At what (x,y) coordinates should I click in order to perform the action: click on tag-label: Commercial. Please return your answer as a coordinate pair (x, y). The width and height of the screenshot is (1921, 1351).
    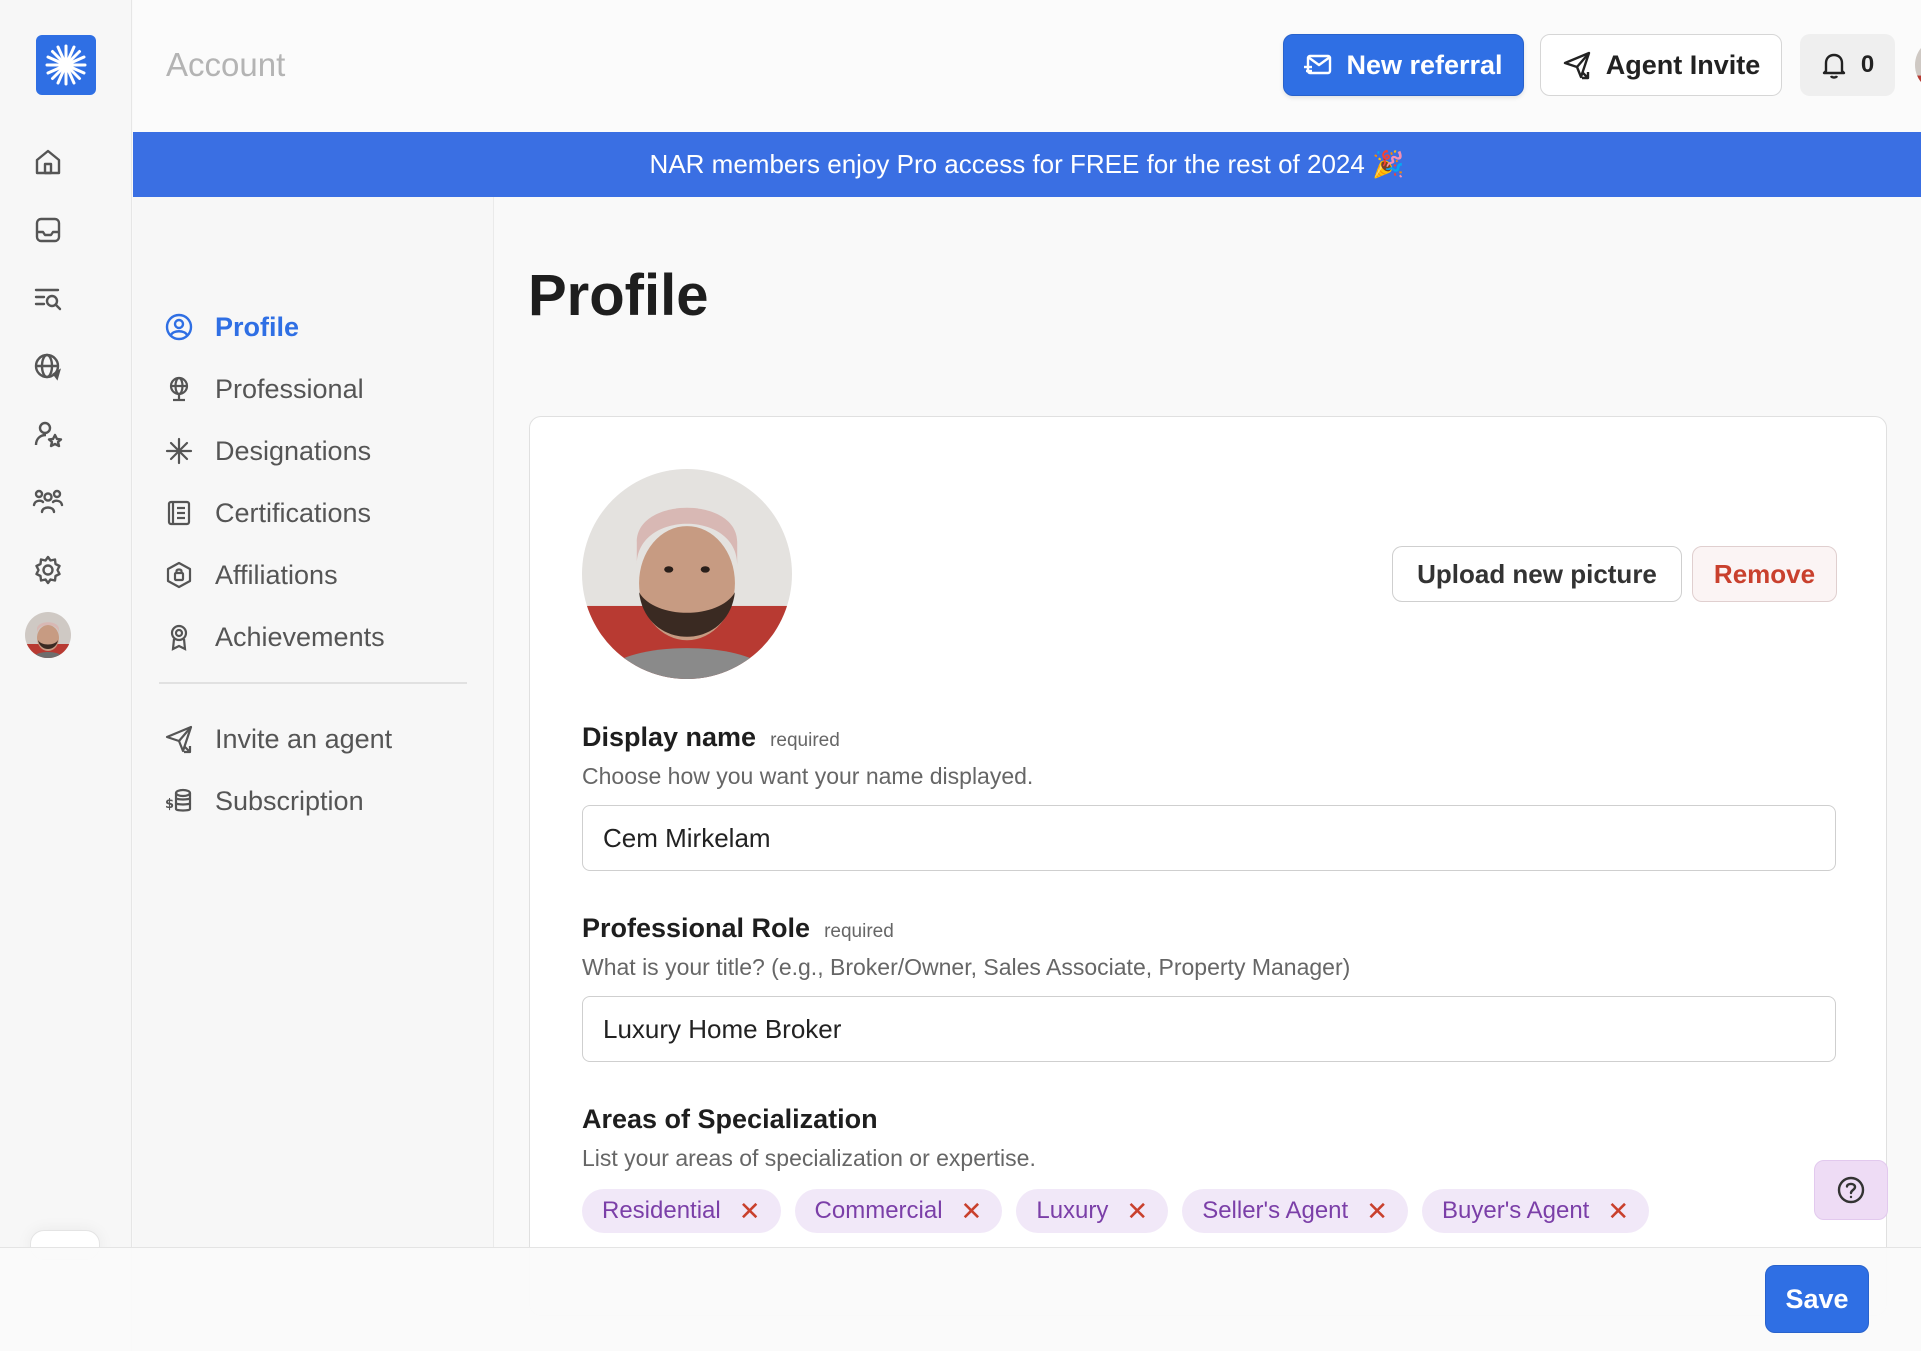
    Looking at the image, I should click on (878, 1210).